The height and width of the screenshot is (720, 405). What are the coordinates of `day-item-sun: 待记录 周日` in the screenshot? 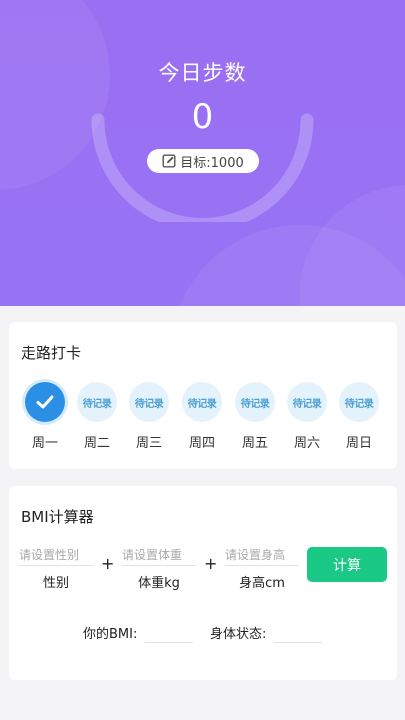 It's located at (359, 417).